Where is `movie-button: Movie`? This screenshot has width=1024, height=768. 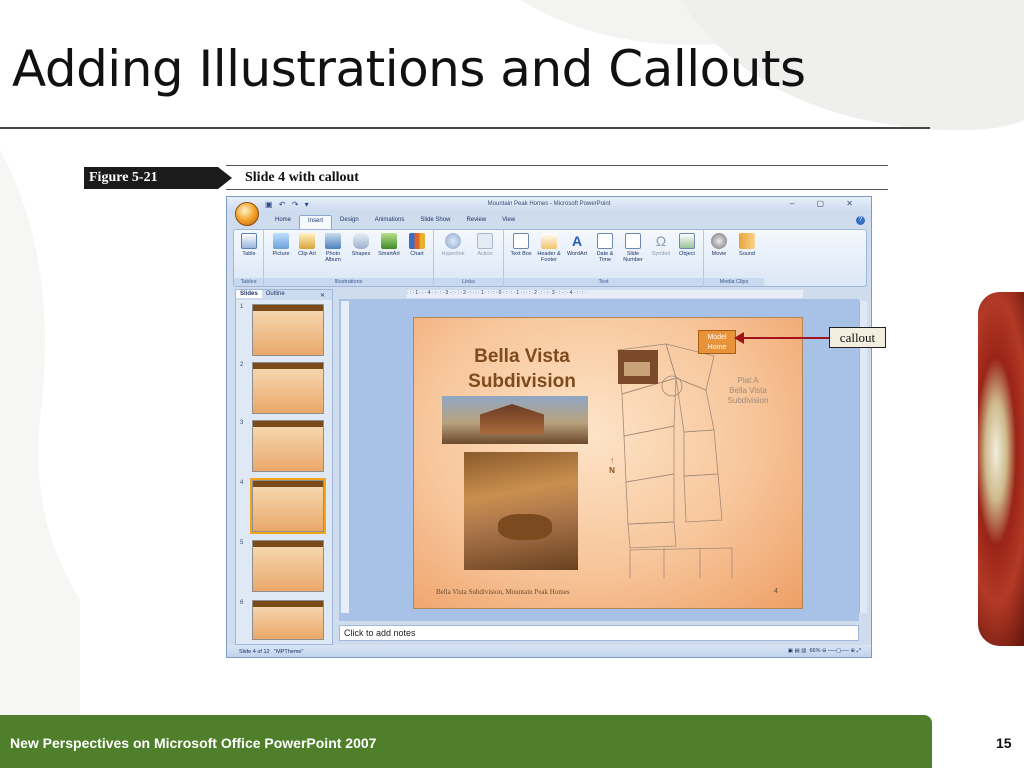
movie-button: Movie is located at coordinates (719, 245).